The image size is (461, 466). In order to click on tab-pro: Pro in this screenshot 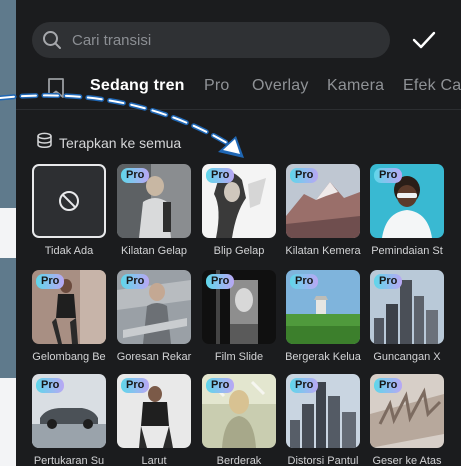, I will do `click(217, 86)`.